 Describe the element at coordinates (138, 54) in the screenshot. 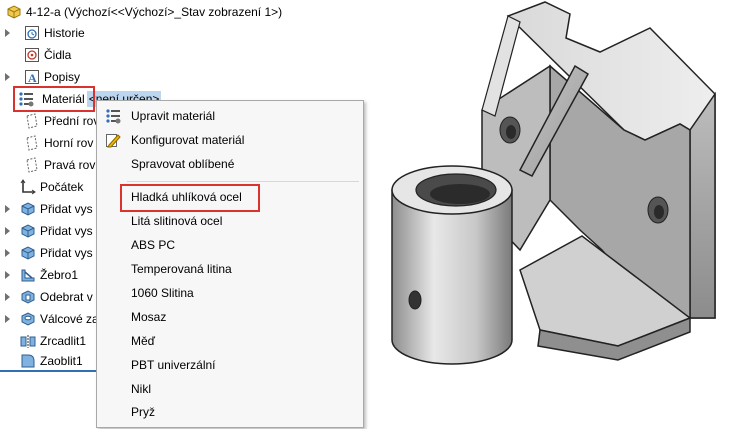

I see `tree-item-sensors: Čidla` at that location.